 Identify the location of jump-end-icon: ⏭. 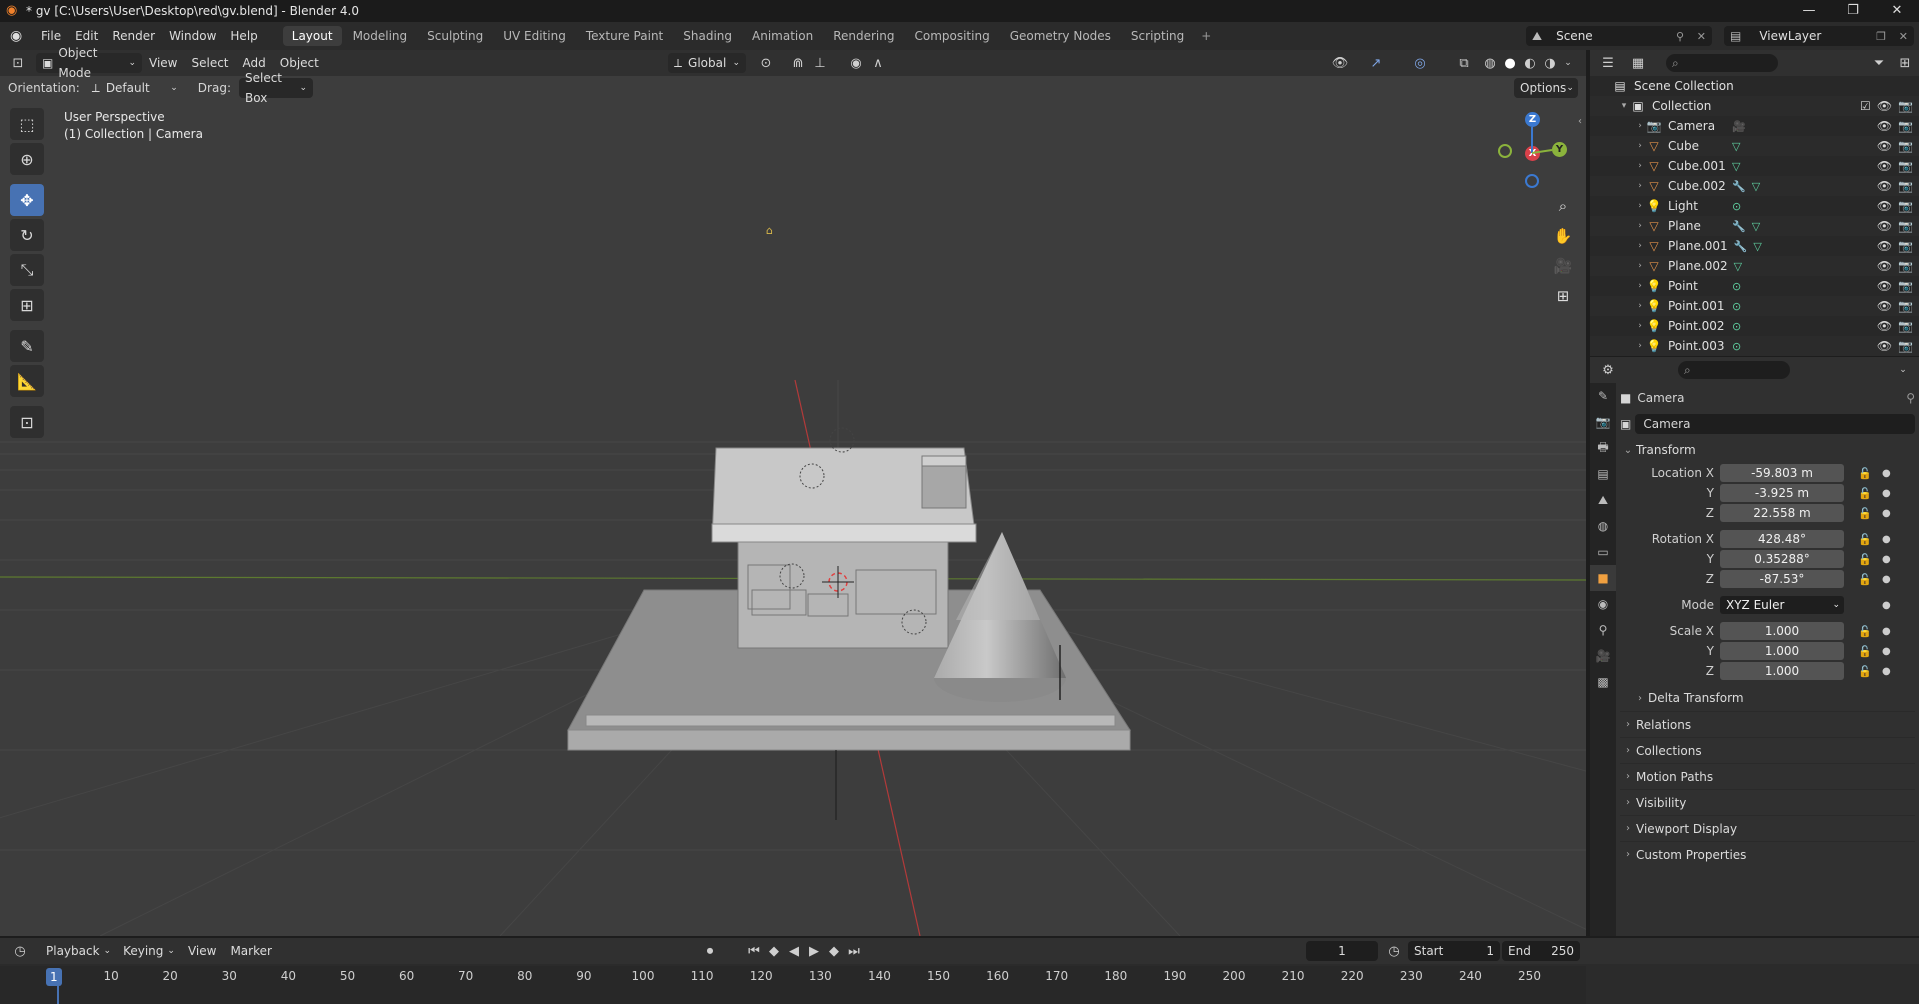
(854, 951).